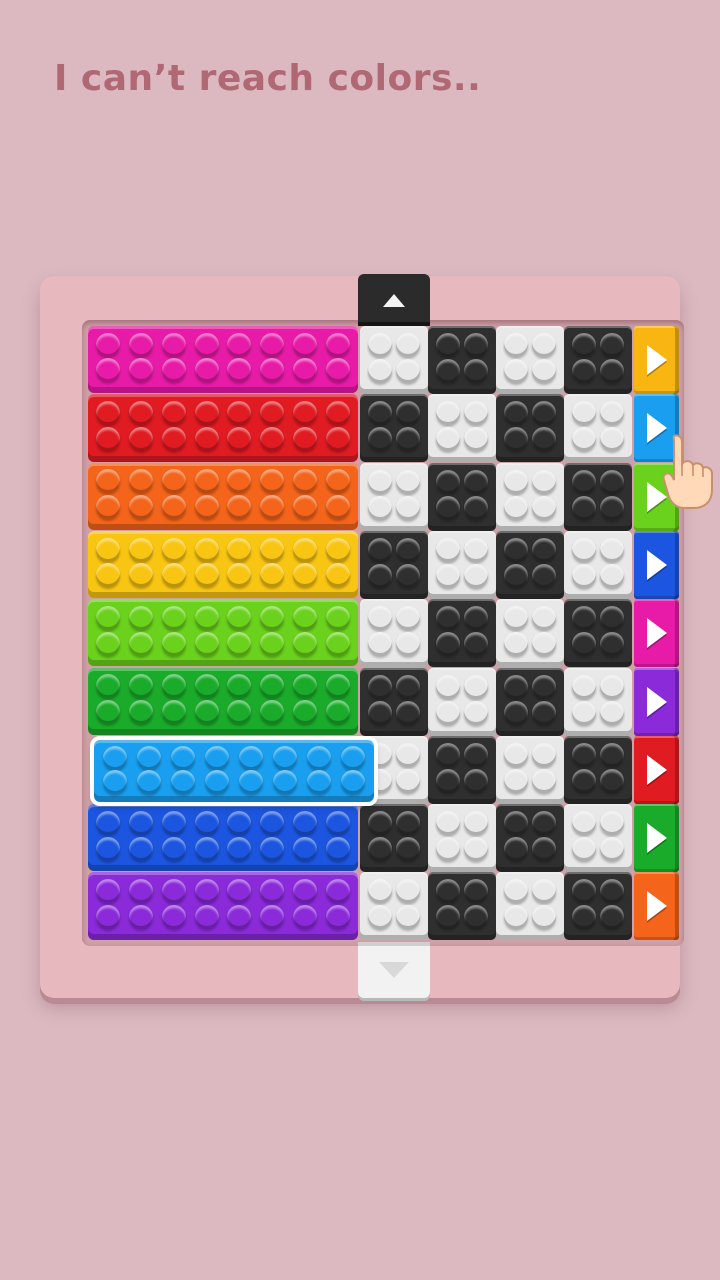  I want to click on bottom-slider-cap, so click(394, 970).